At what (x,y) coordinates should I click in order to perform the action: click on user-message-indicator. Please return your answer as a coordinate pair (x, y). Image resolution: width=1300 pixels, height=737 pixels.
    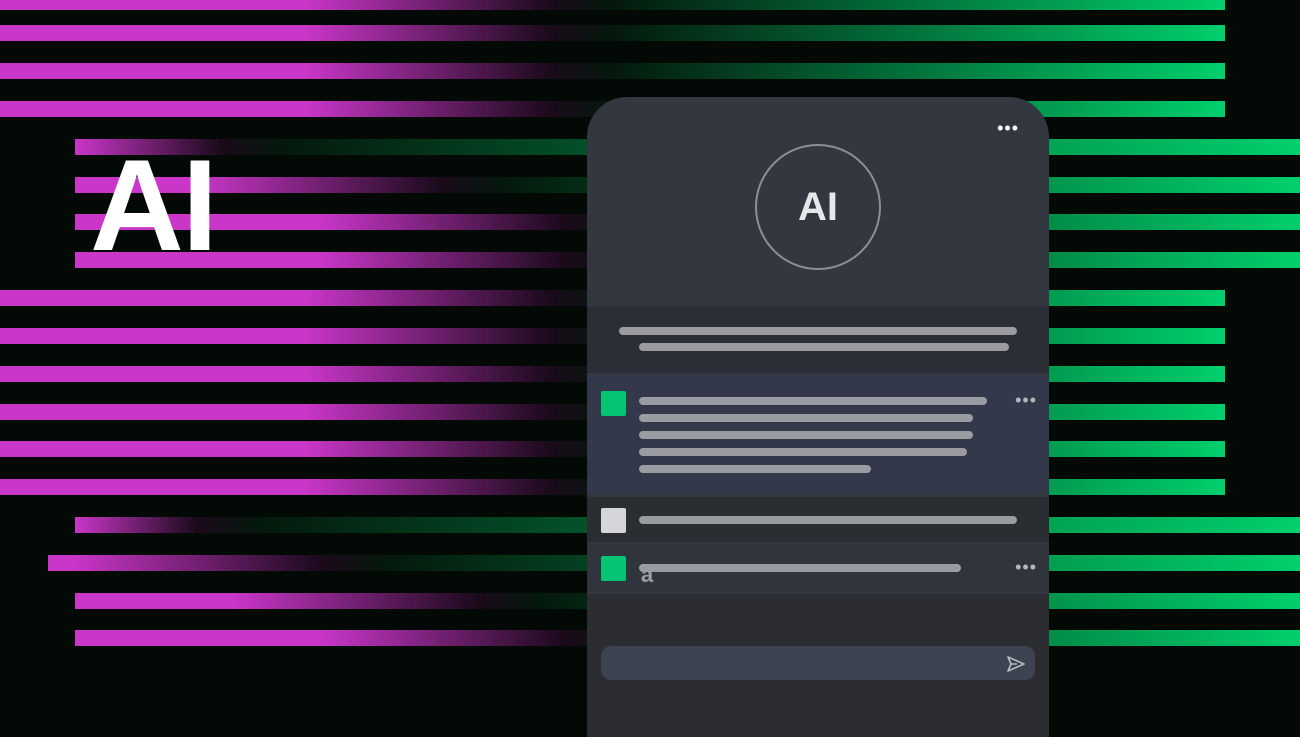
    Looking at the image, I should click on (613, 520).